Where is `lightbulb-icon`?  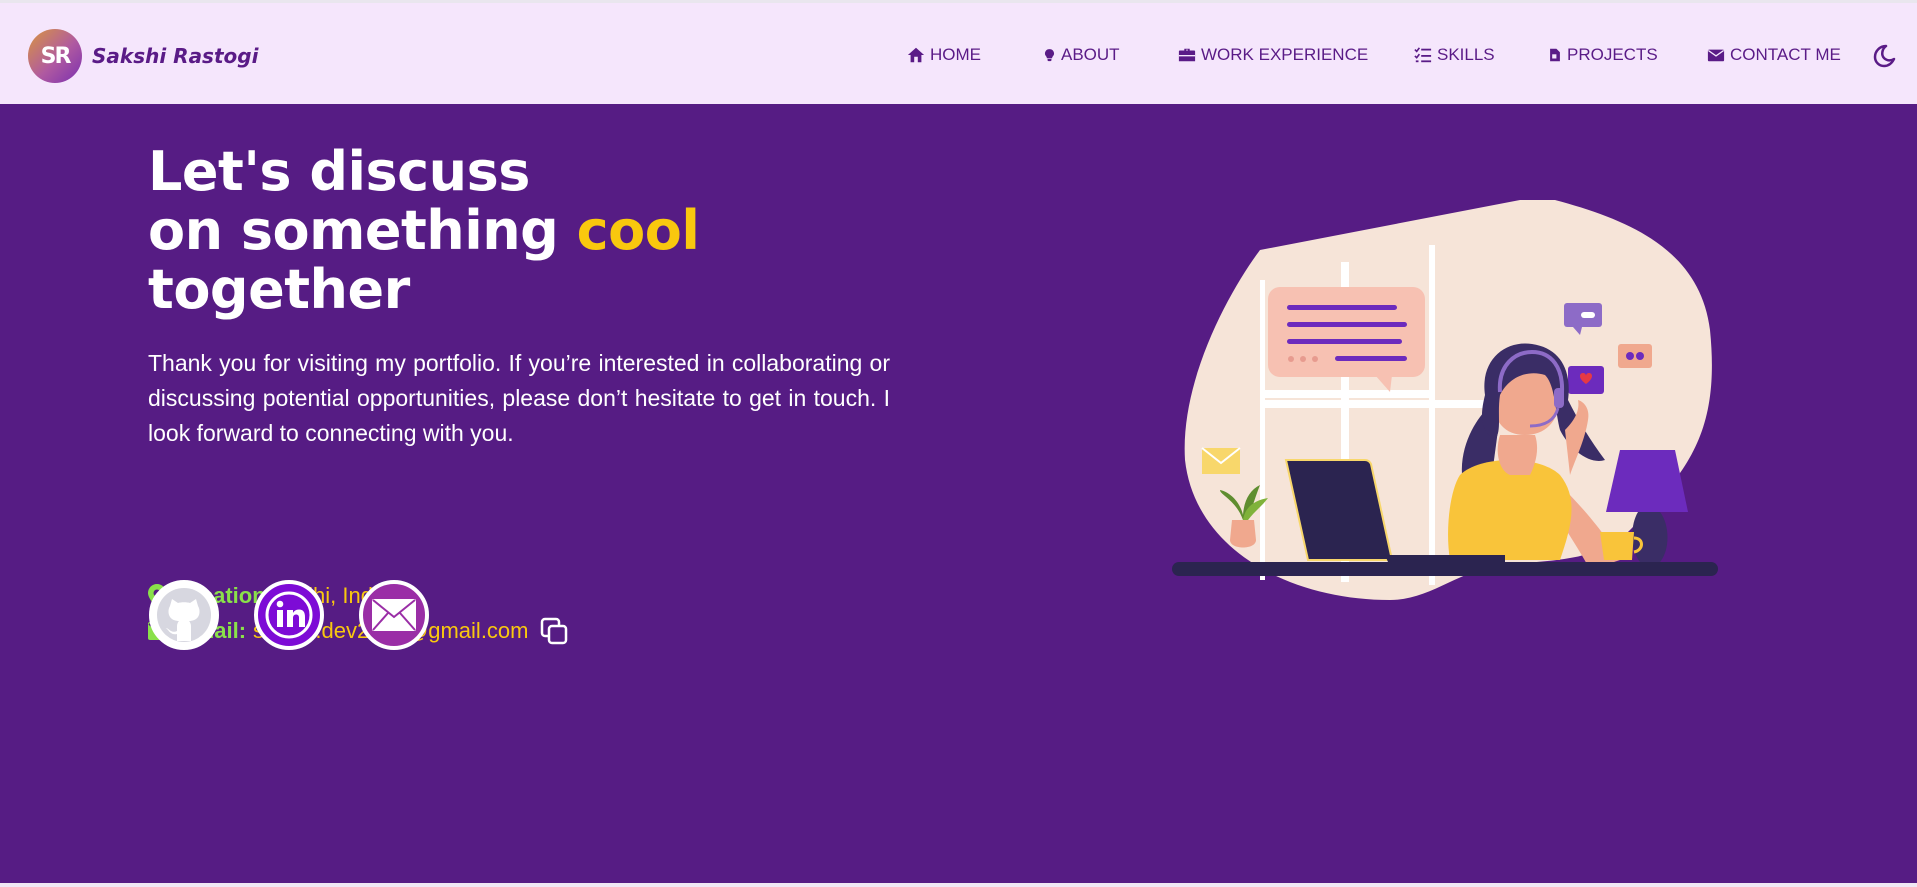 lightbulb-icon is located at coordinates (1049, 55).